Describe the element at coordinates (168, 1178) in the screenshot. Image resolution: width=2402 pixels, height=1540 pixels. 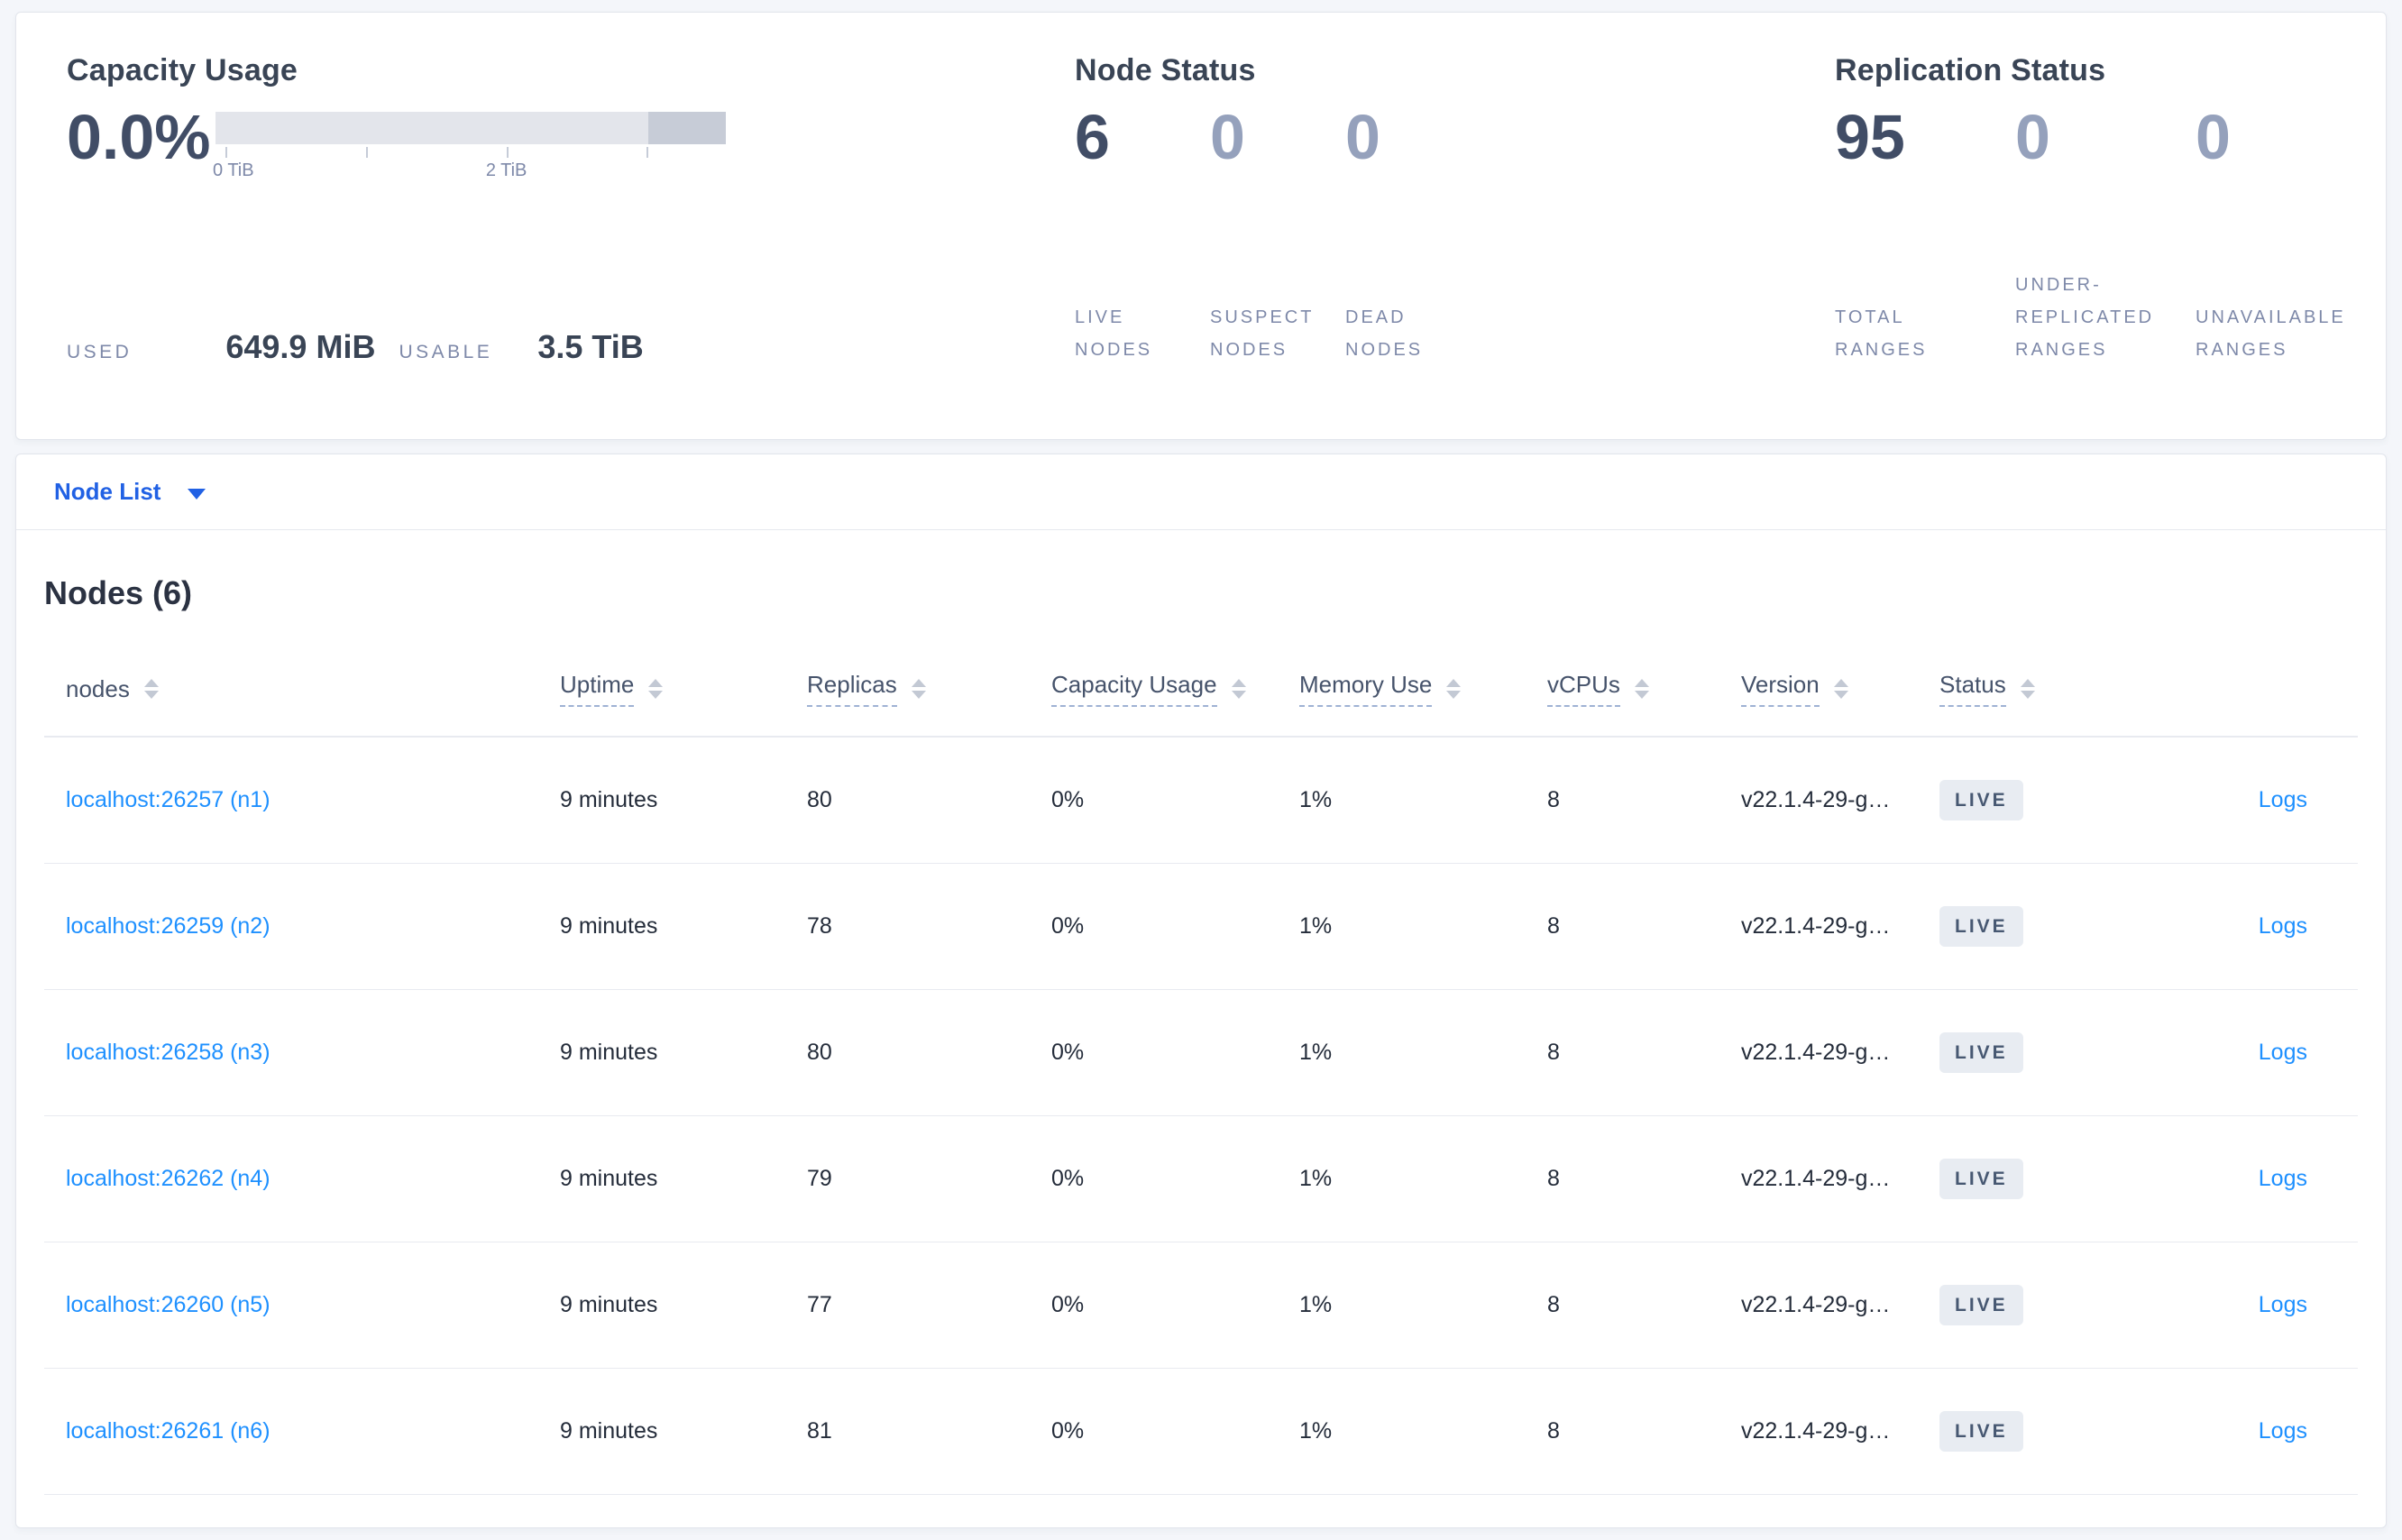
I see `node-link: localhost:26262 (n4)` at that location.